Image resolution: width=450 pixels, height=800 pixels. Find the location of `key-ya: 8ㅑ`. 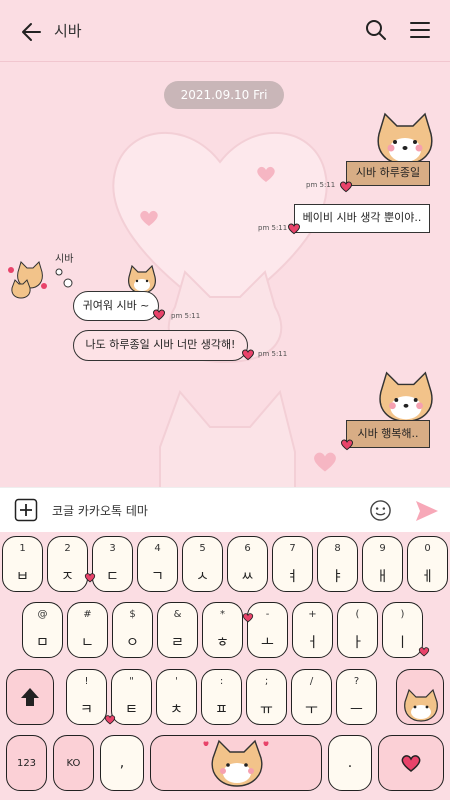

key-ya: 8ㅑ is located at coordinates (337, 564).